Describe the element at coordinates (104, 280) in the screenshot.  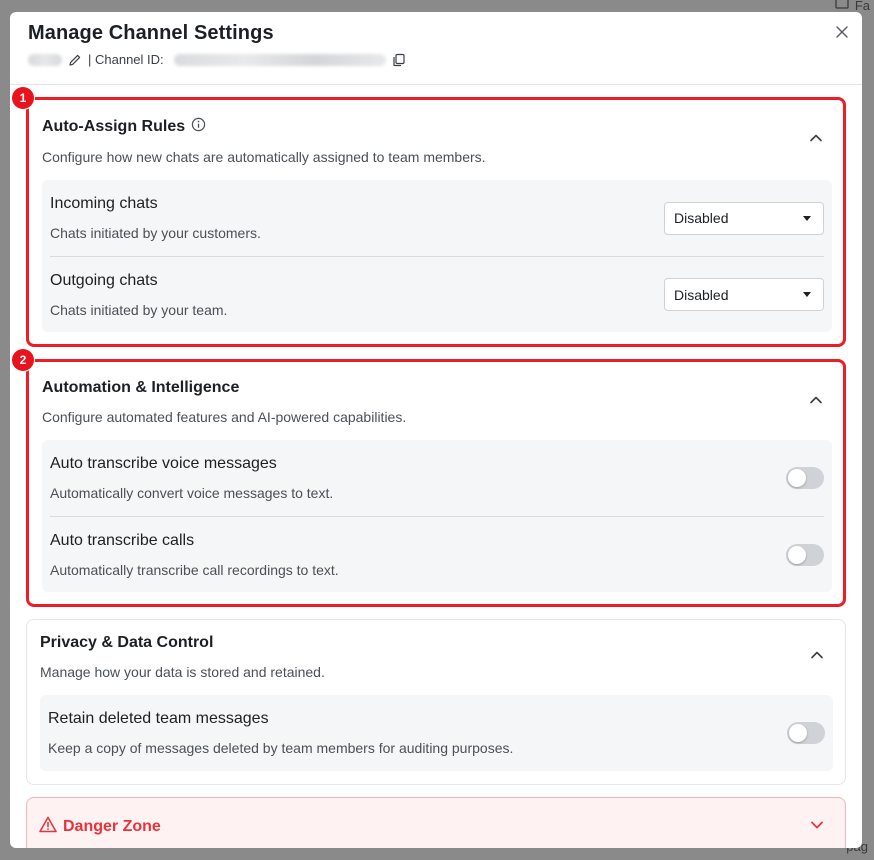
I see `row-title: Outgoing chats` at that location.